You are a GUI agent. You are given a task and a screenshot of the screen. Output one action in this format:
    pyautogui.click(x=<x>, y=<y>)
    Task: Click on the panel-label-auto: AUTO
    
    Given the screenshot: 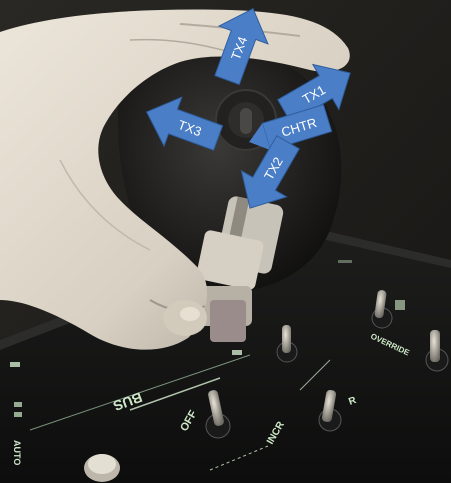 What is the action you would take?
    pyautogui.click(x=17, y=452)
    